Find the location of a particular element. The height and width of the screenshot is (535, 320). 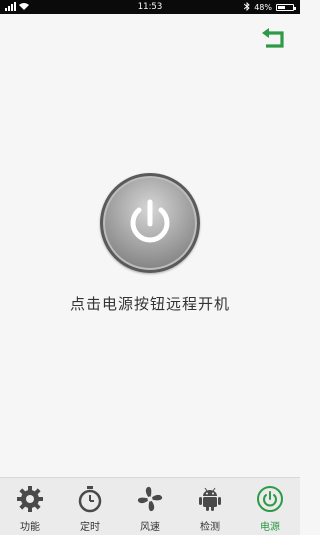

nav-label-detect: 检测 is located at coordinates (210, 527).